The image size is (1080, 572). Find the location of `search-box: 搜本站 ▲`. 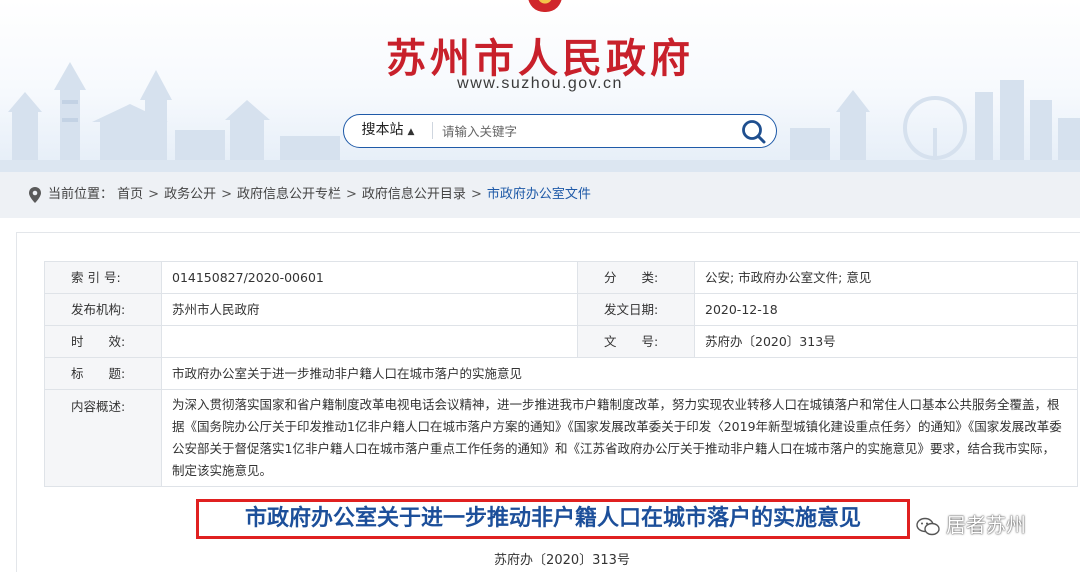

search-box: 搜本站 ▲ is located at coordinates (560, 131).